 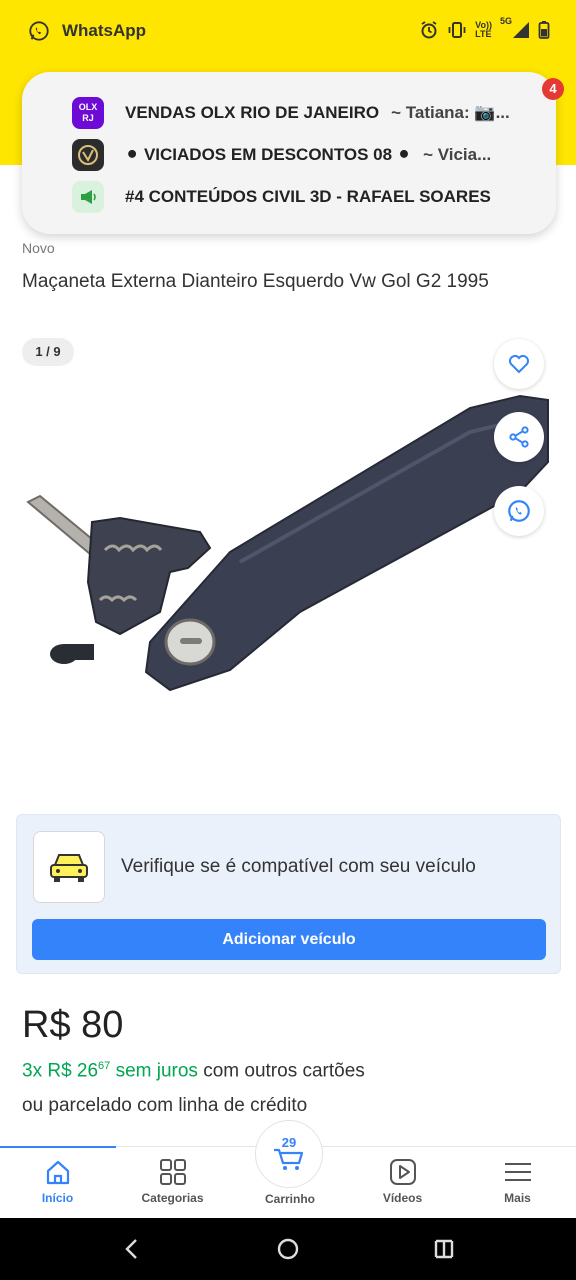 What do you see at coordinates (268, 154) in the screenshot?
I see `notification-title: ⚫ VICIADOS EM DESCONTOS 08 ⚫` at bounding box center [268, 154].